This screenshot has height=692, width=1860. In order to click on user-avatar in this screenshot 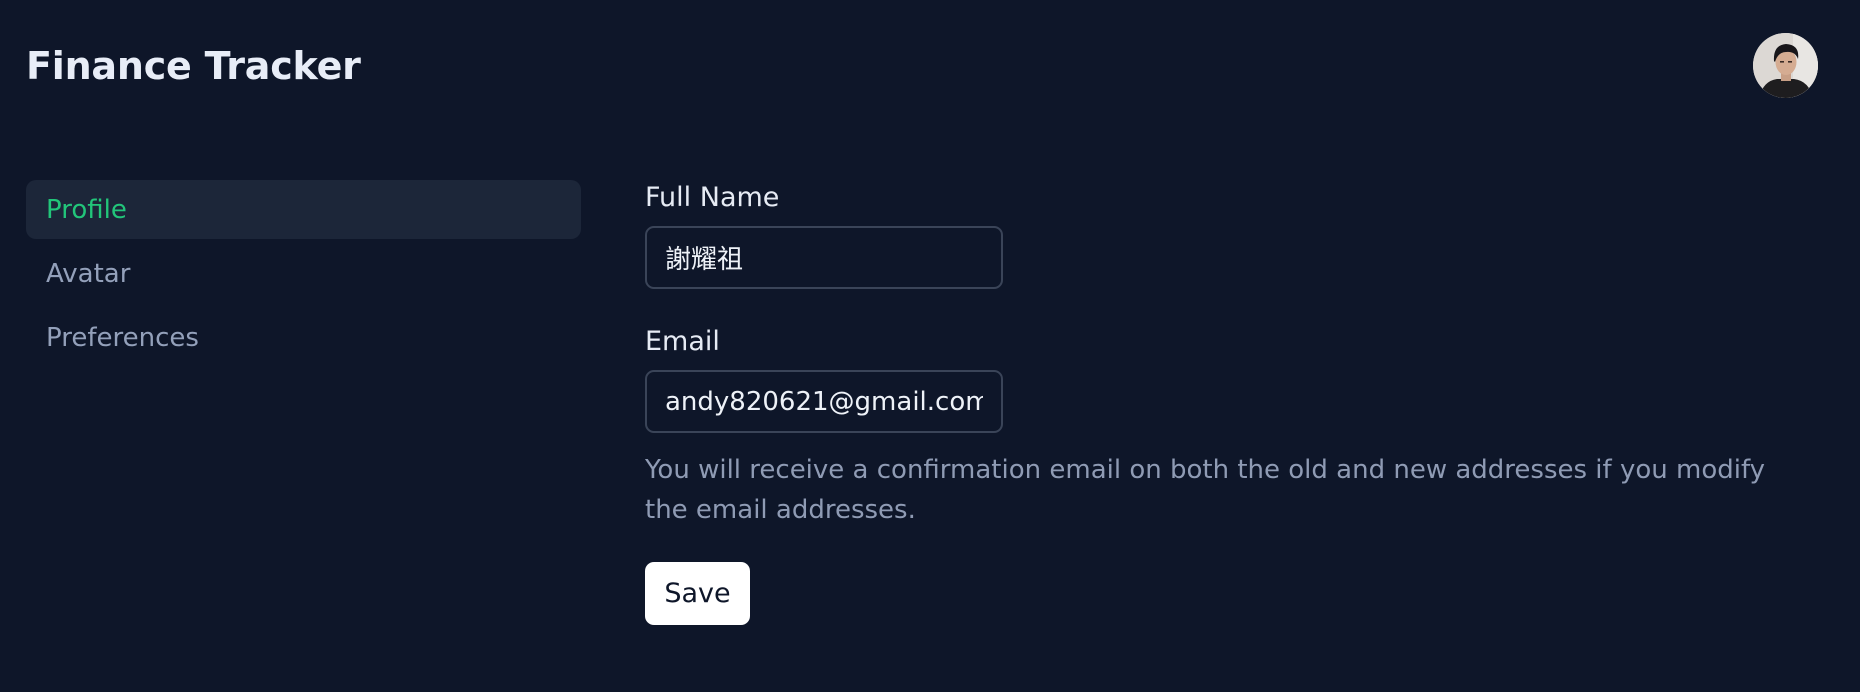, I will do `click(1785, 65)`.